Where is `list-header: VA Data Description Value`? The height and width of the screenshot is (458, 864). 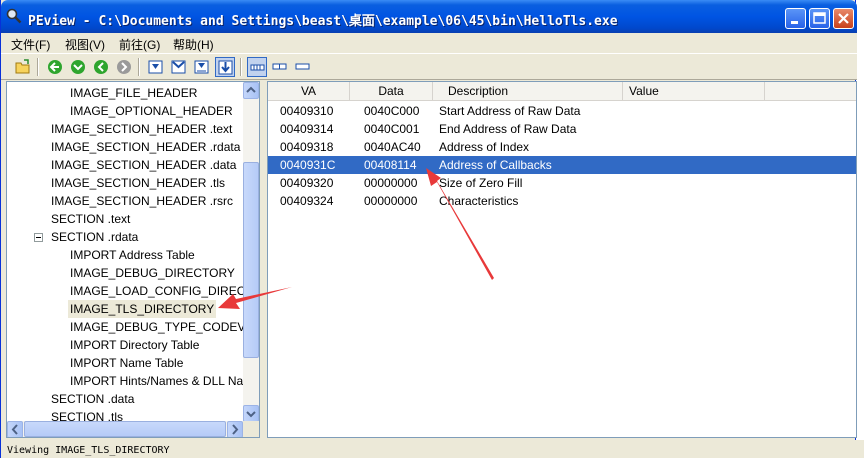
list-header: VA Data Description Value is located at coordinates (562, 91).